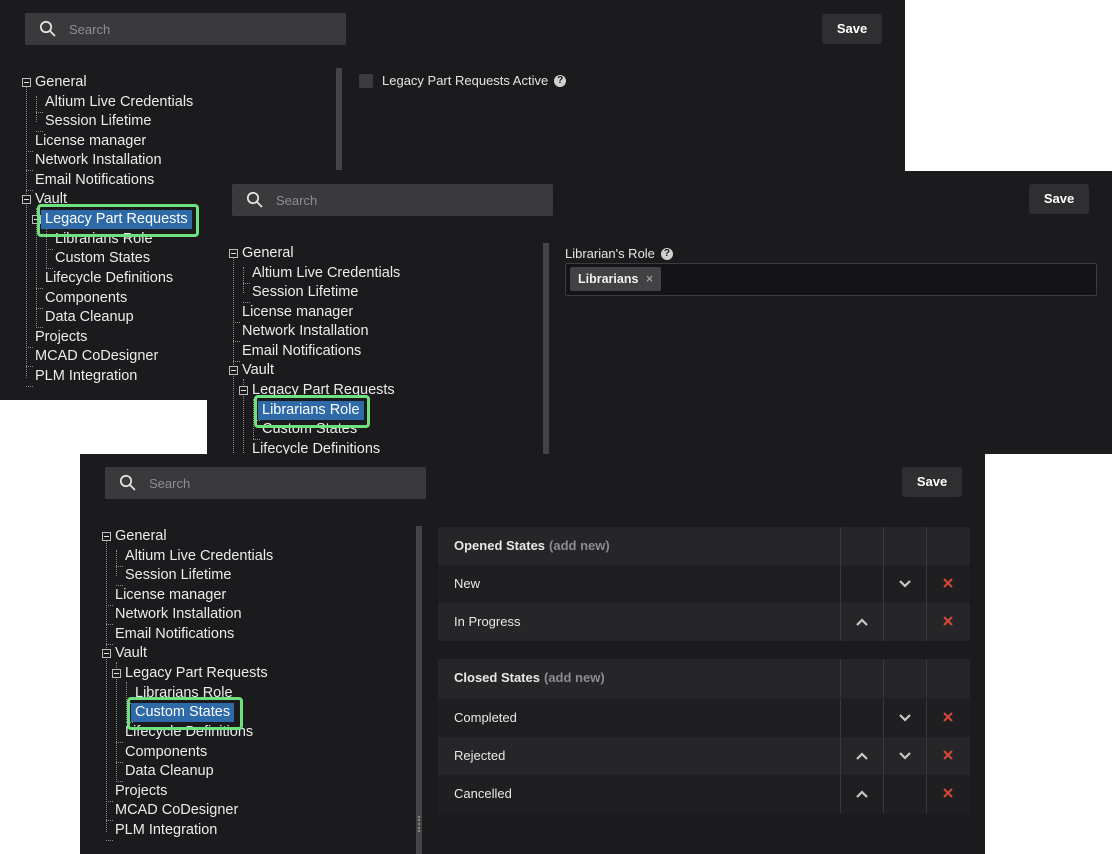  Describe the element at coordinates (831, 279) in the screenshot. I see `librarians-role-field: Librarians ×` at that location.